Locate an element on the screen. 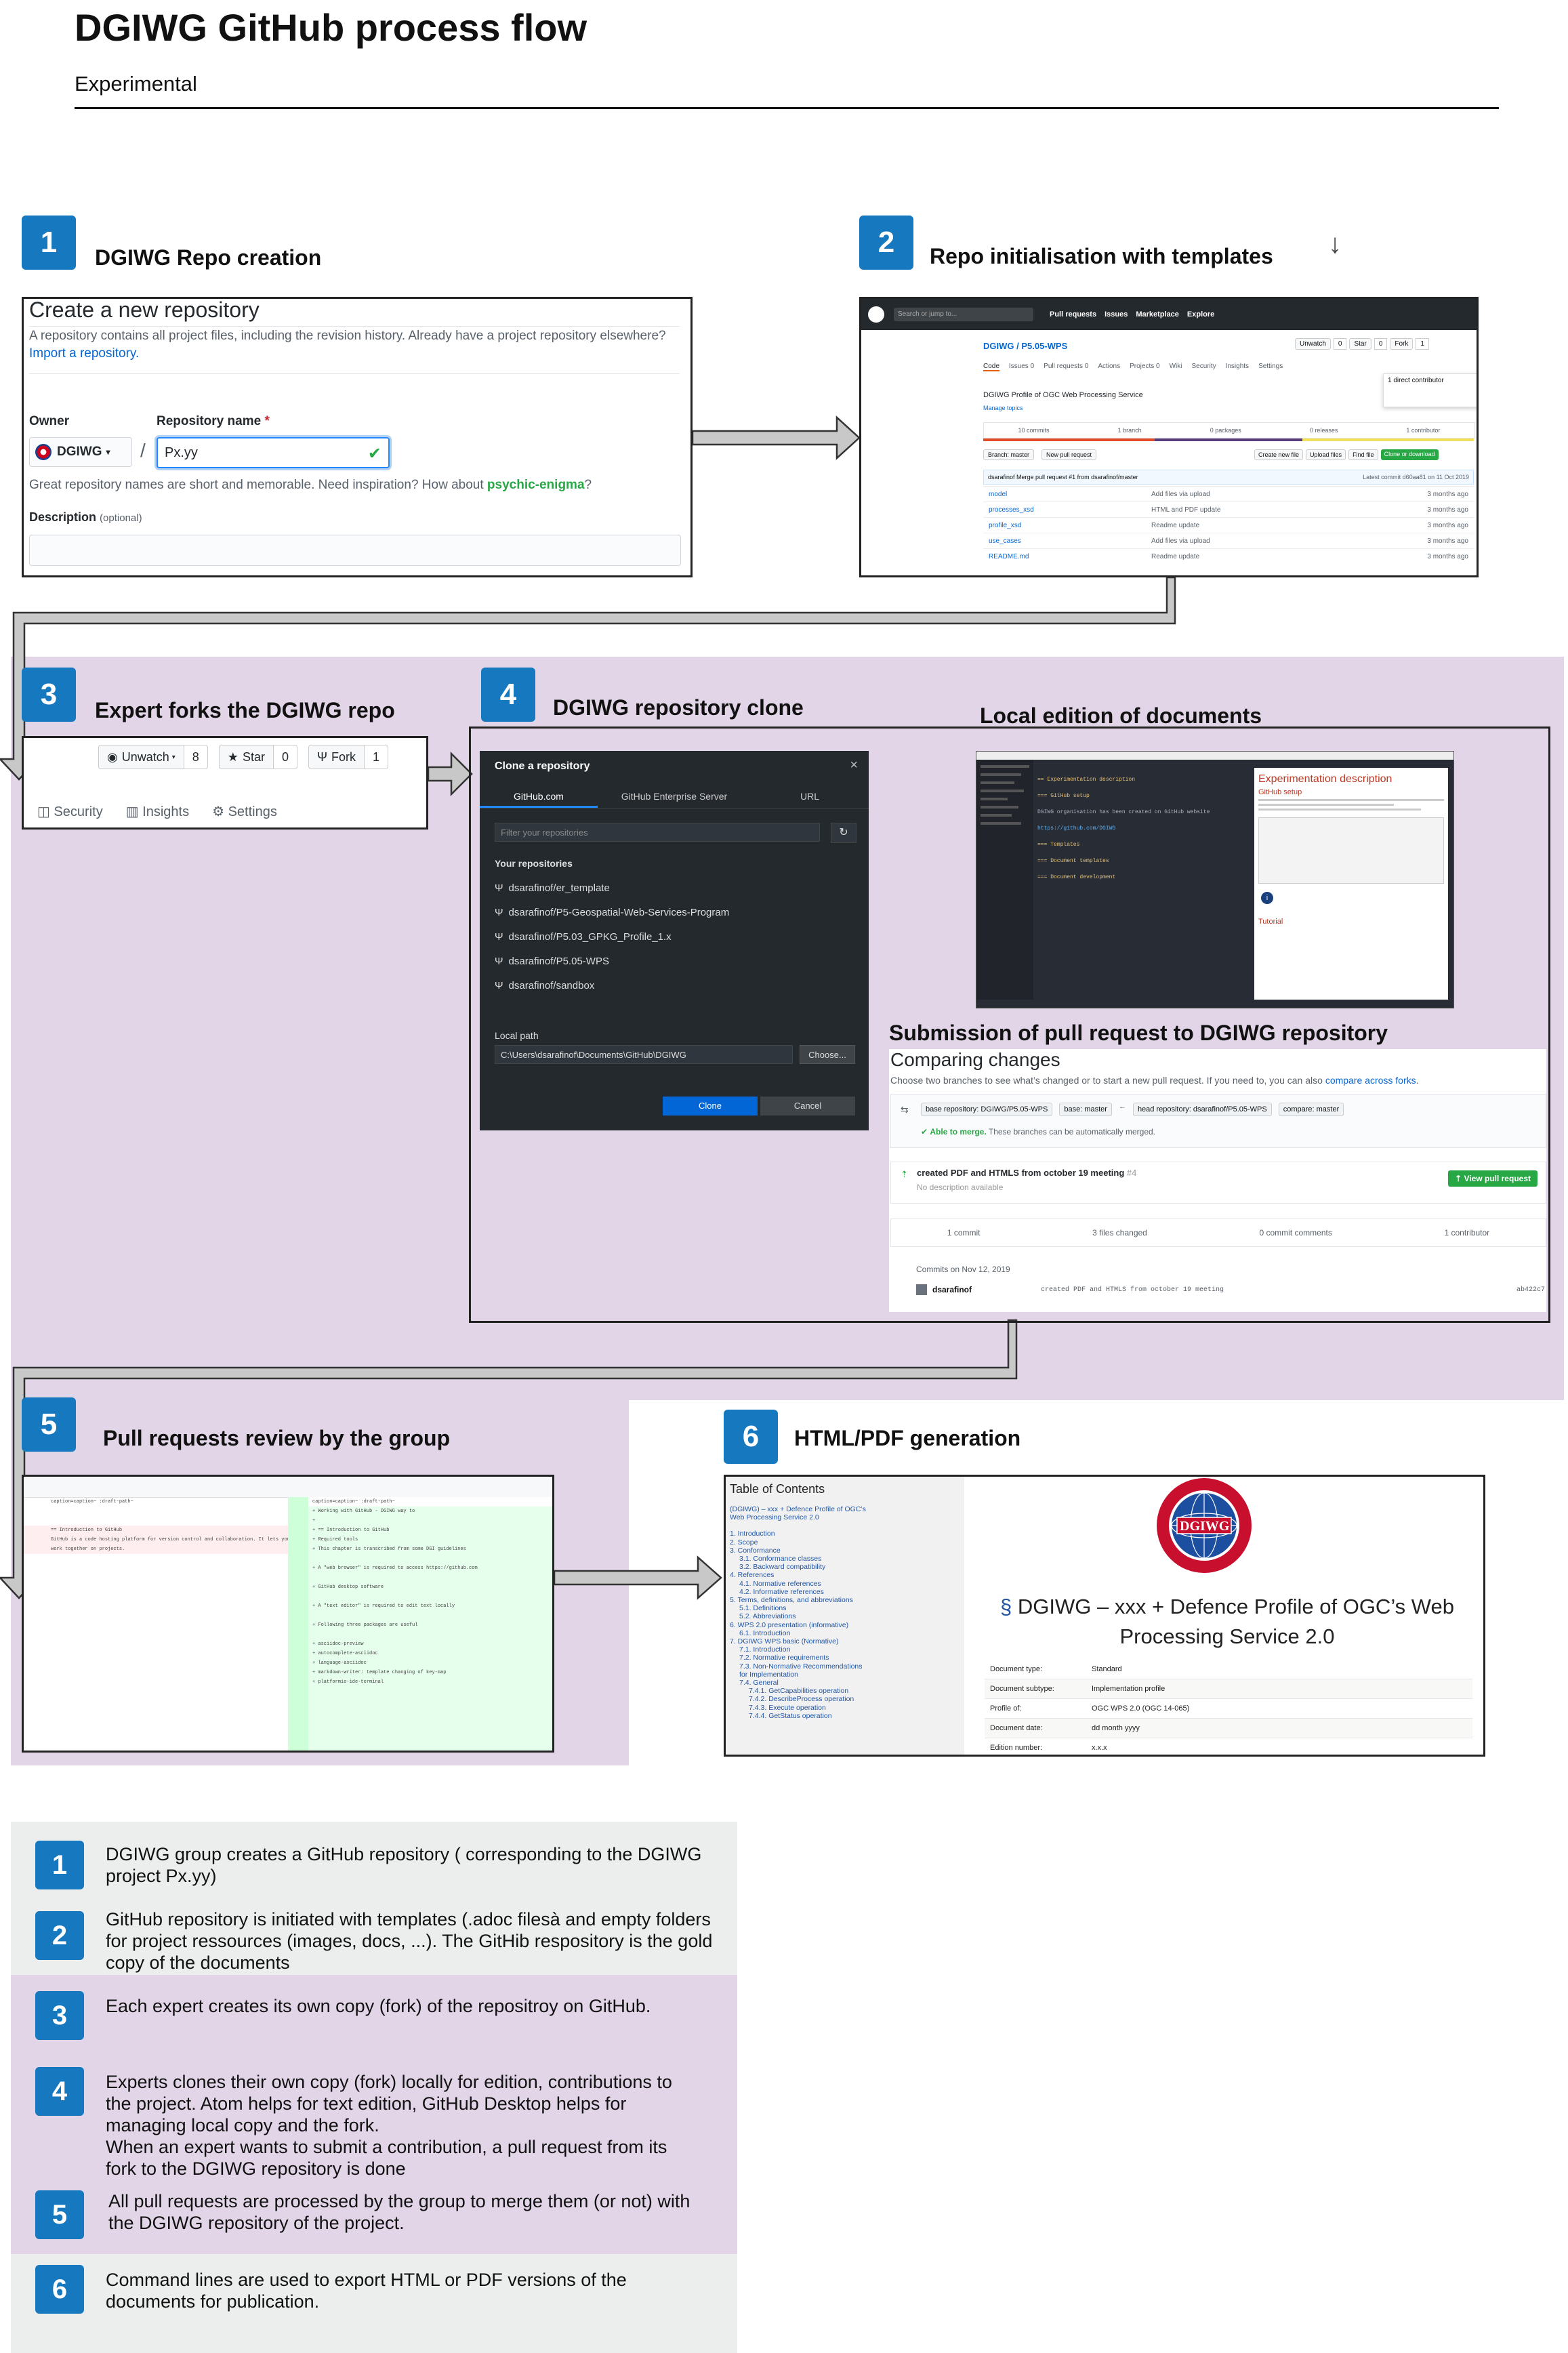 The width and height of the screenshot is (1568, 2353). stat-contributors: 1 contributor is located at coordinates (1423, 430).